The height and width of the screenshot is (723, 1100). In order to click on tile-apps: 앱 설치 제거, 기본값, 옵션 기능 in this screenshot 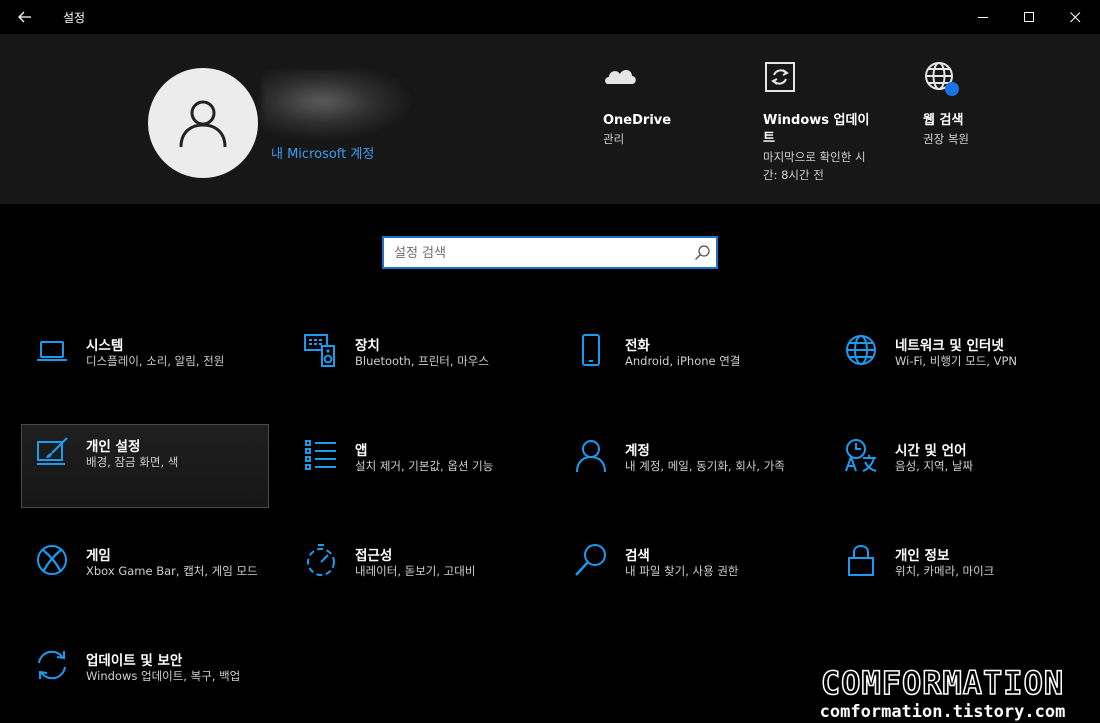, I will do `click(415, 471)`.